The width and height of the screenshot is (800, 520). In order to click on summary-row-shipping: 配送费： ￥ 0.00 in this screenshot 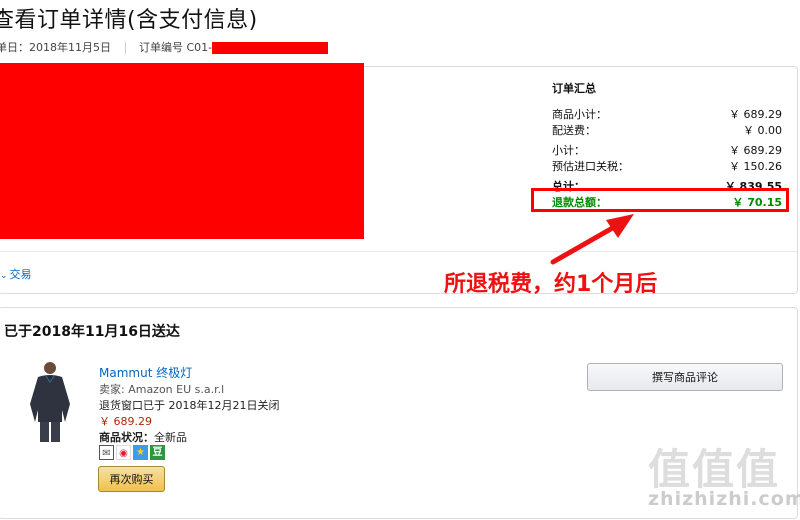, I will do `click(667, 130)`.